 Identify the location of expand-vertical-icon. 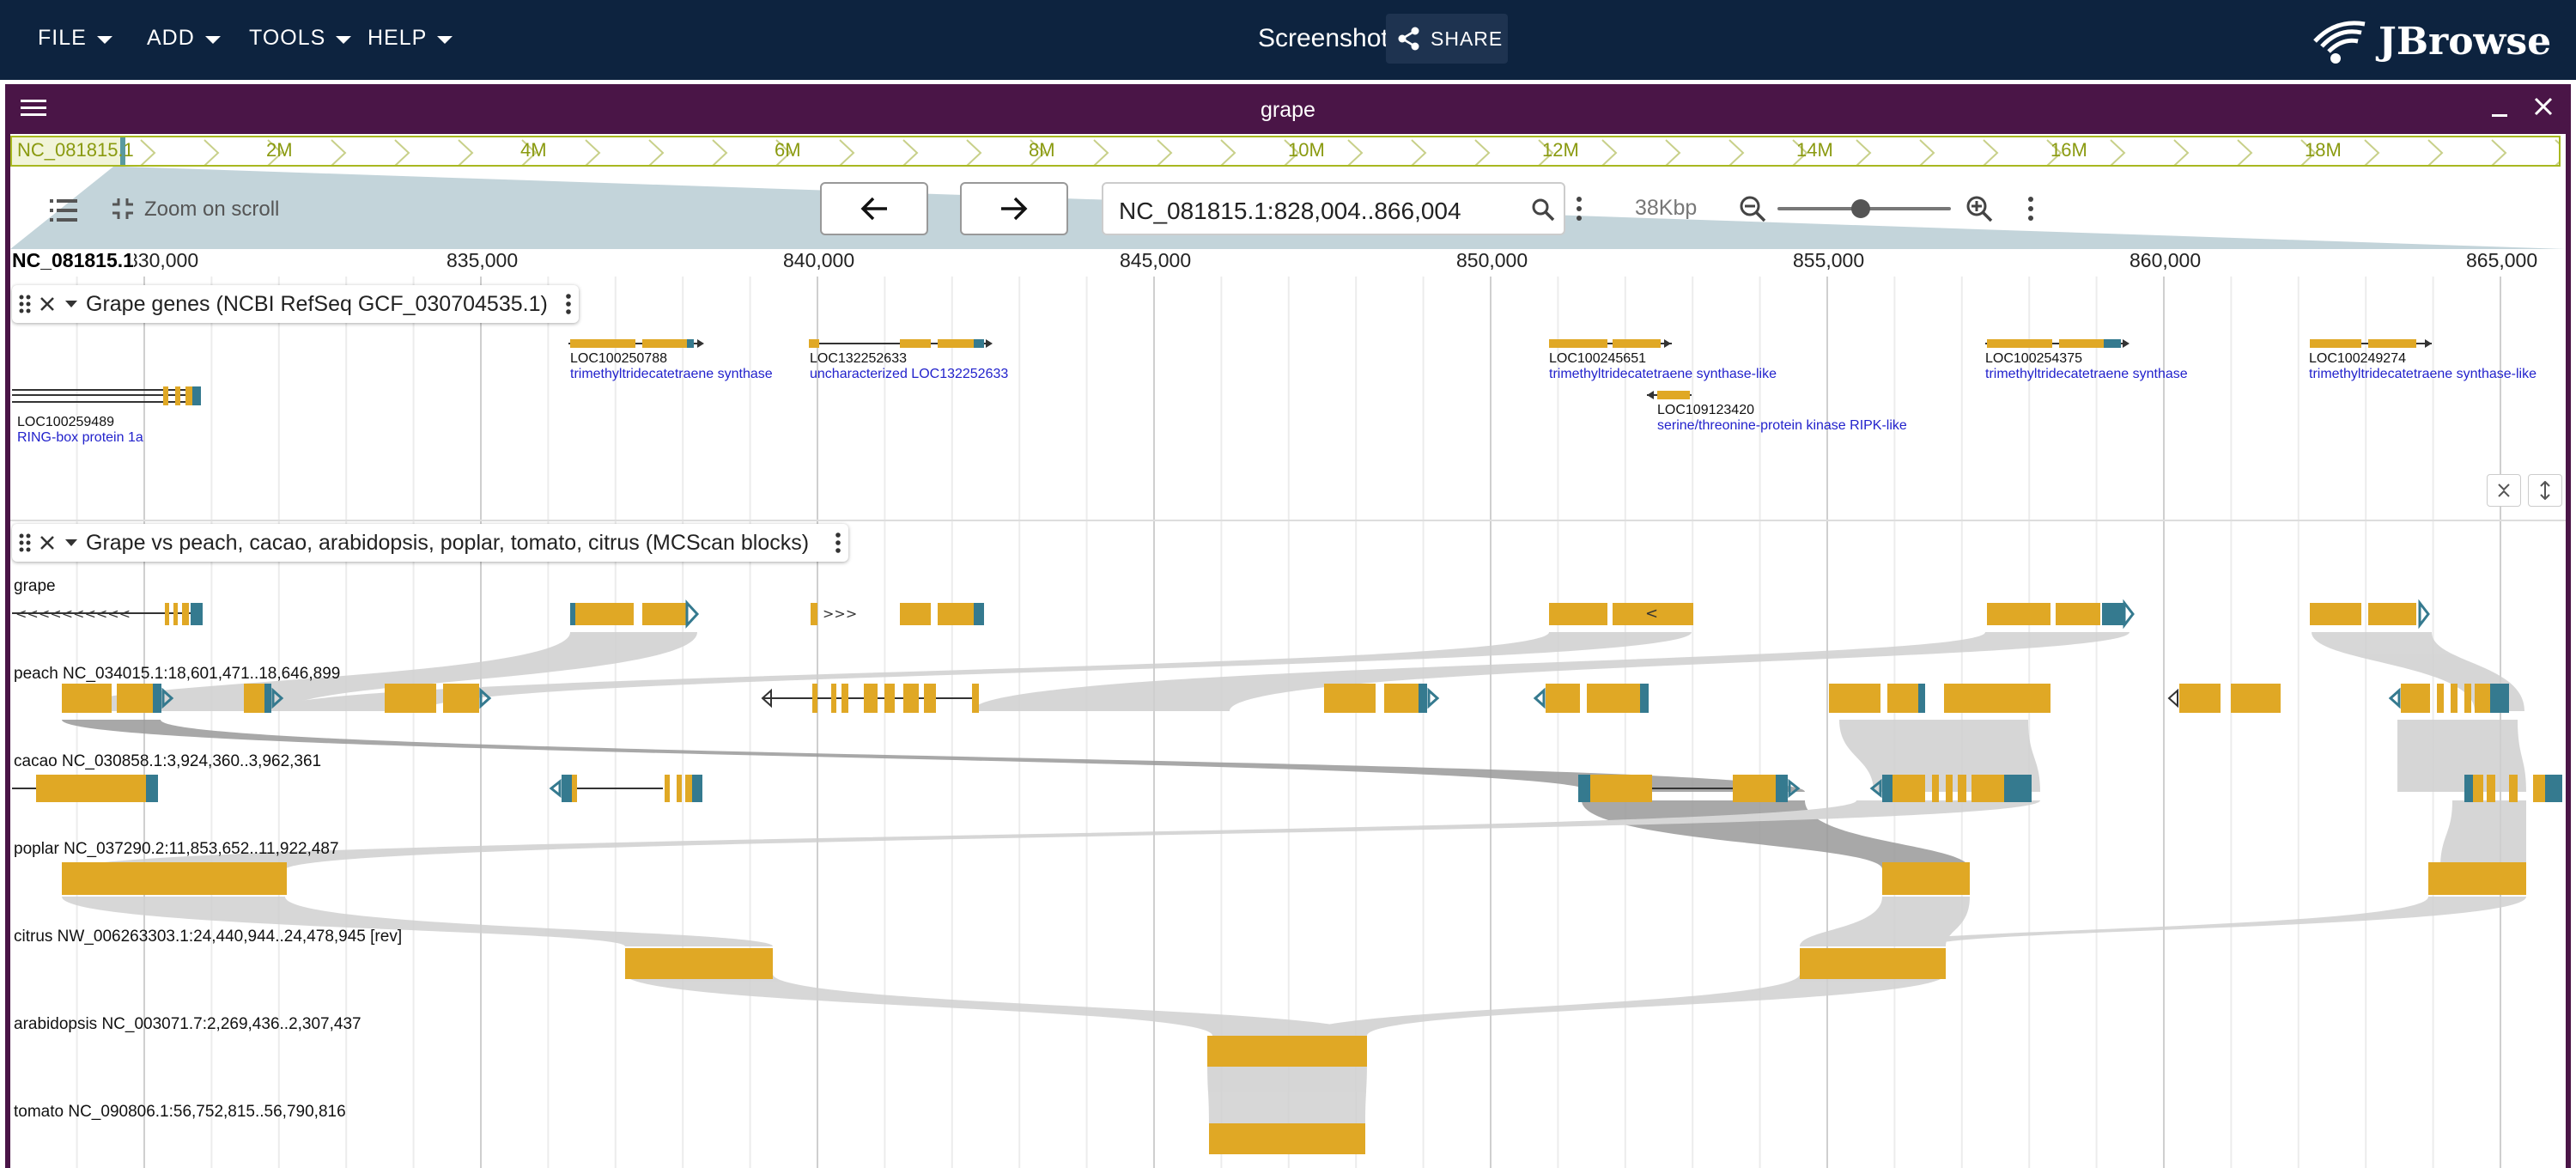
(2545, 490).